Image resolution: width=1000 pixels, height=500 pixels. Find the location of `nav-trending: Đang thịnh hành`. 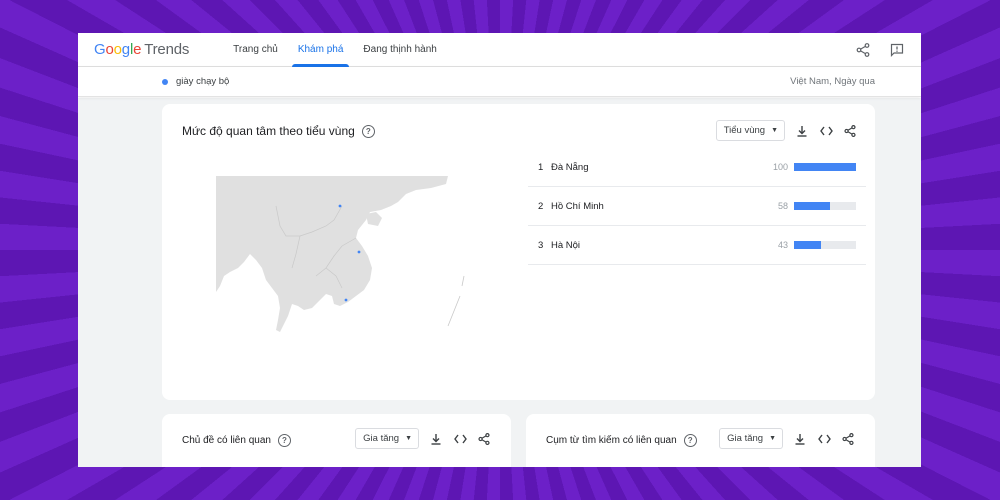

nav-trending: Đang thịnh hành is located at coordinates (399, 50).